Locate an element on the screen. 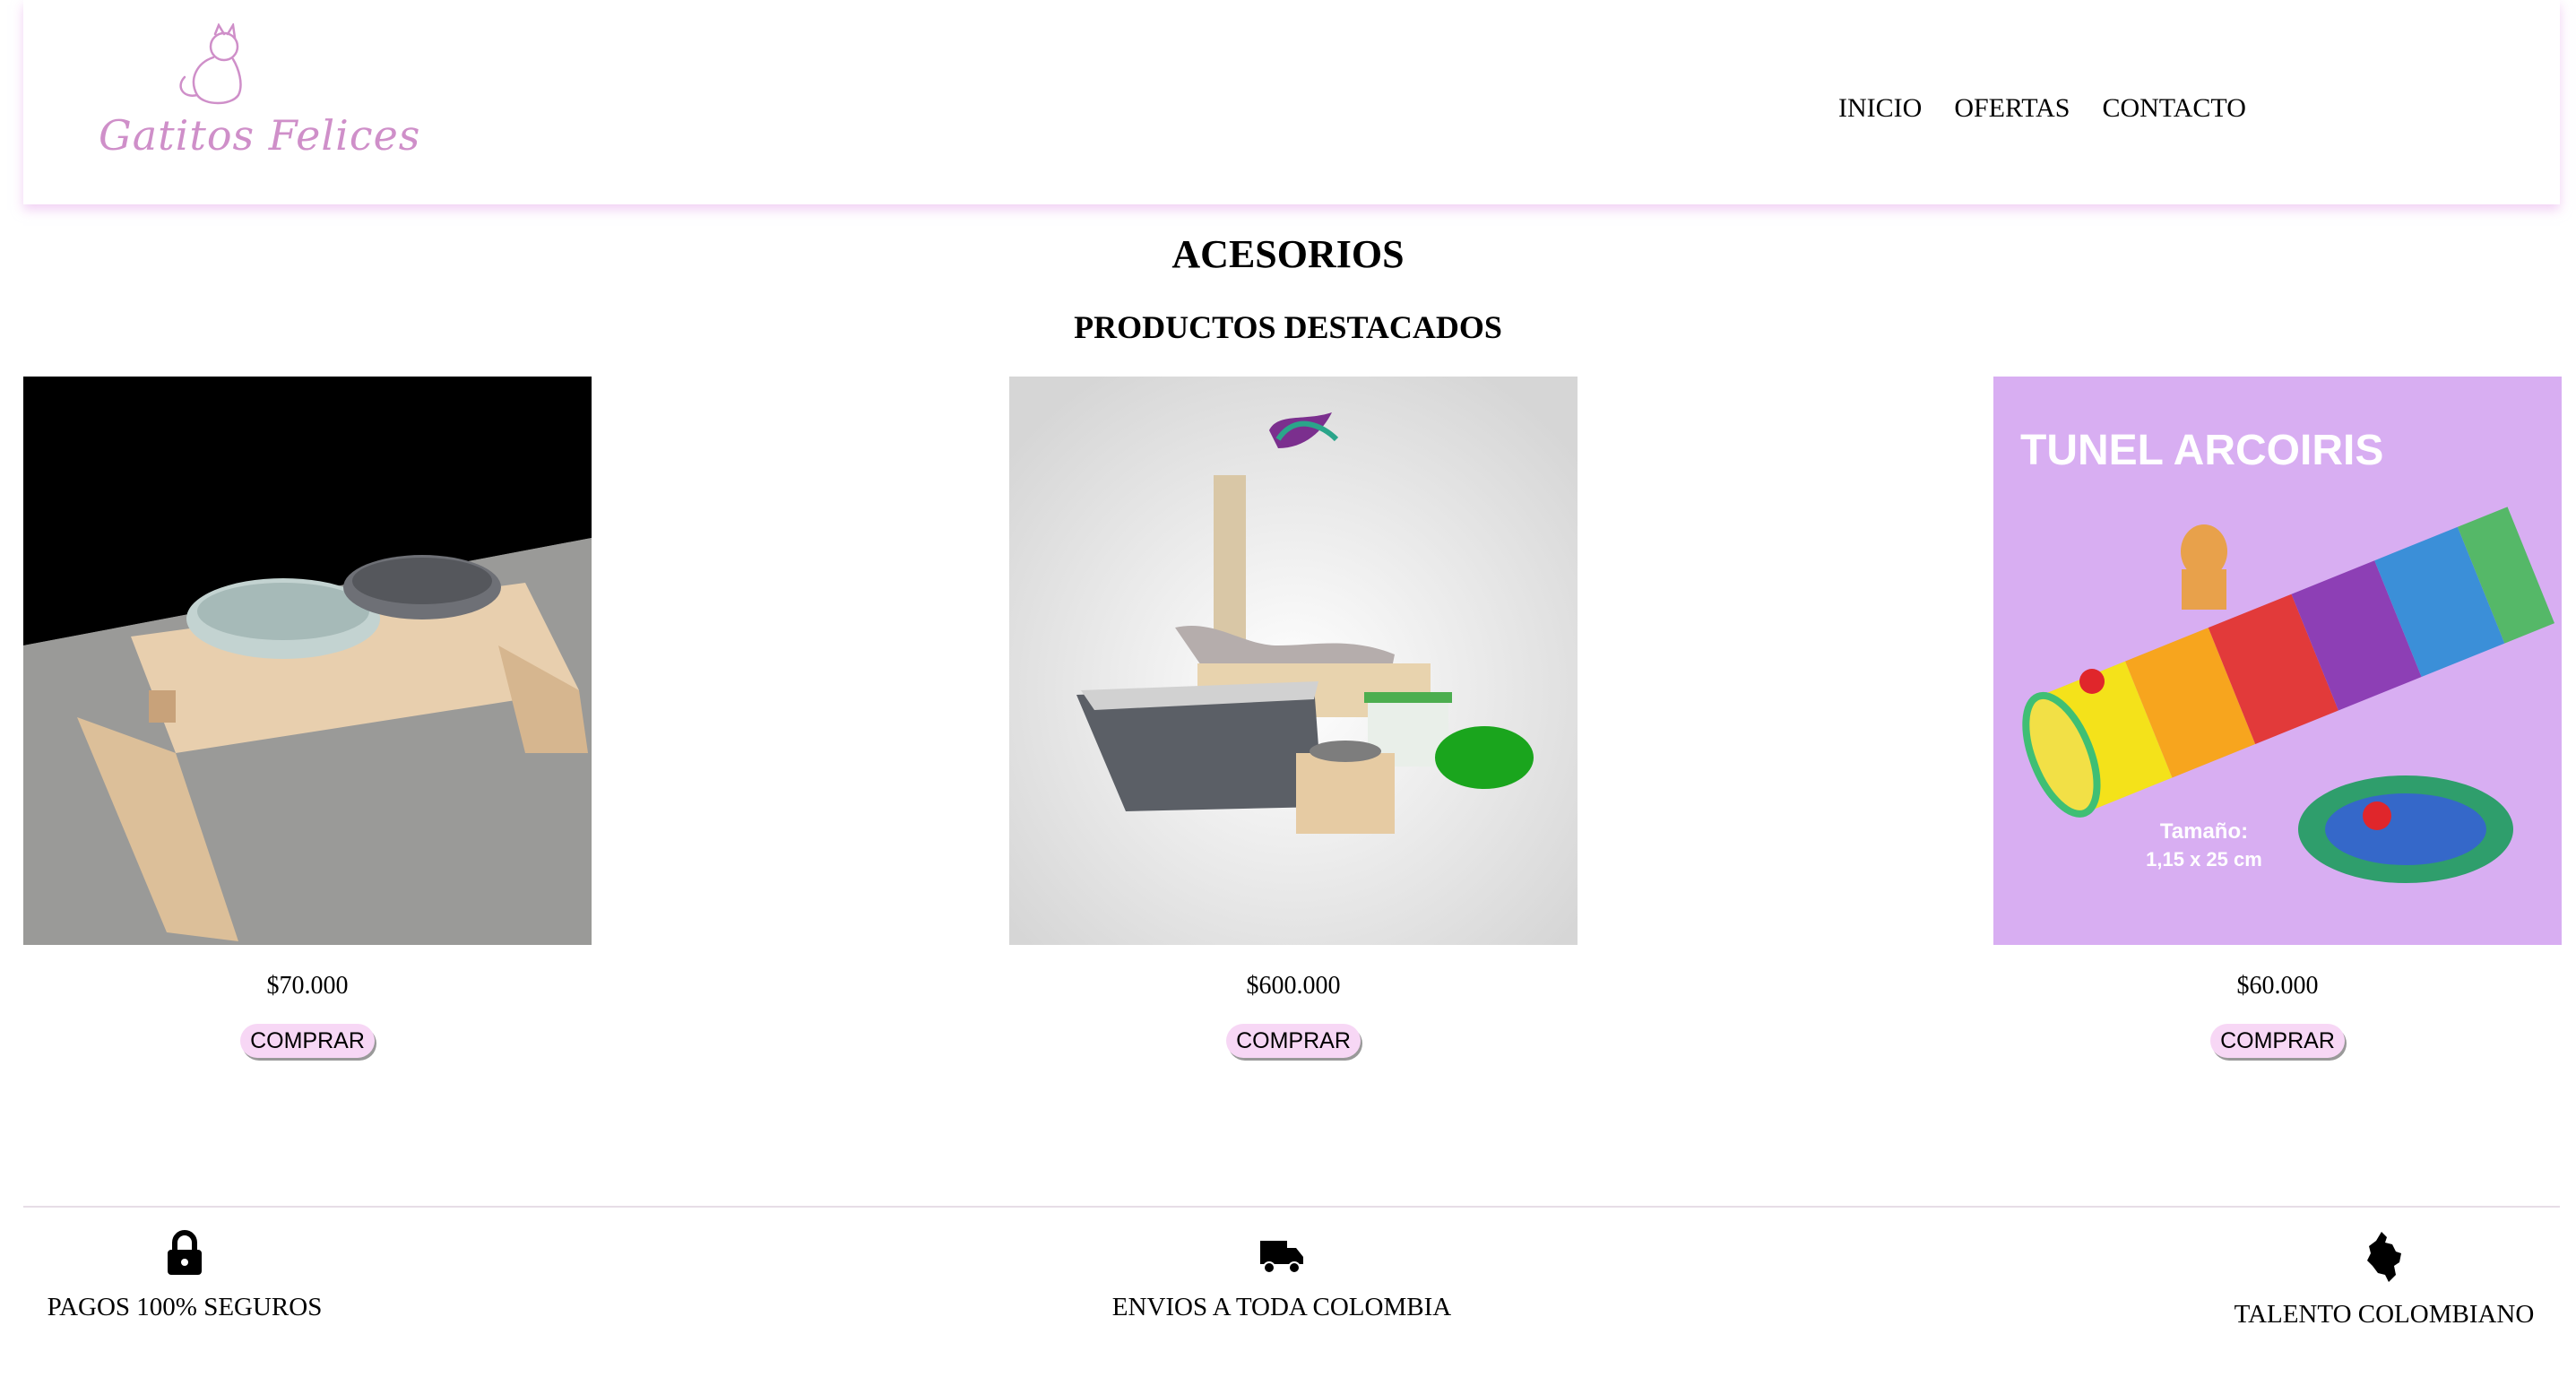 The height and width of the screenshot is (1386, 2576). colombia-map-icon is located at coordinates (2384, 1257).